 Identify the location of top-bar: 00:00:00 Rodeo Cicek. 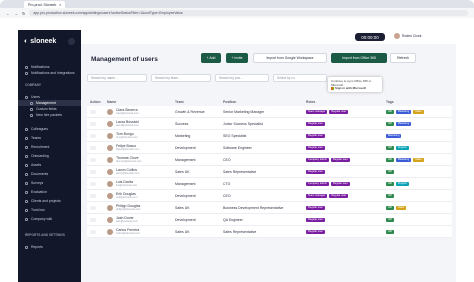
(268, 37).